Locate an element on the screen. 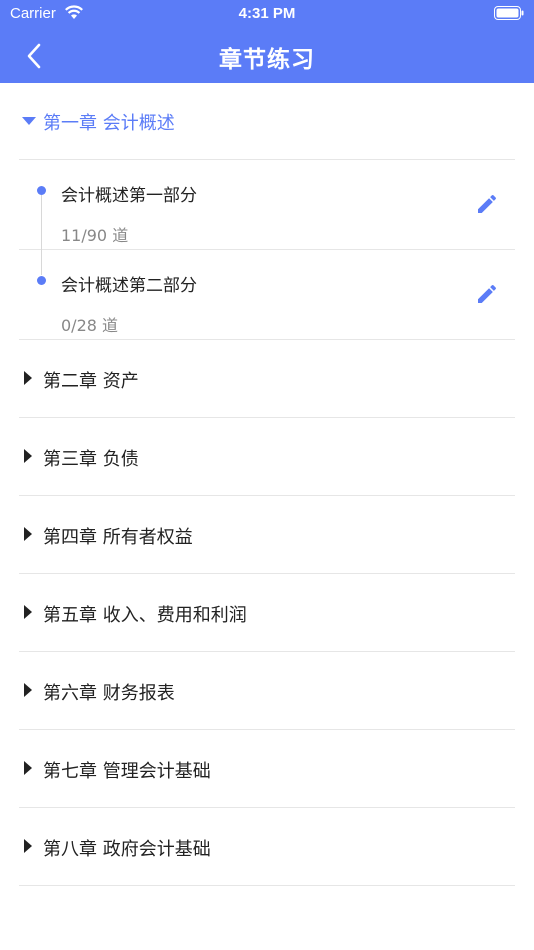 This screenshot has height=950, width=534. chapter-title: 第一章 会计概述 is located at coordinates (109, 123).